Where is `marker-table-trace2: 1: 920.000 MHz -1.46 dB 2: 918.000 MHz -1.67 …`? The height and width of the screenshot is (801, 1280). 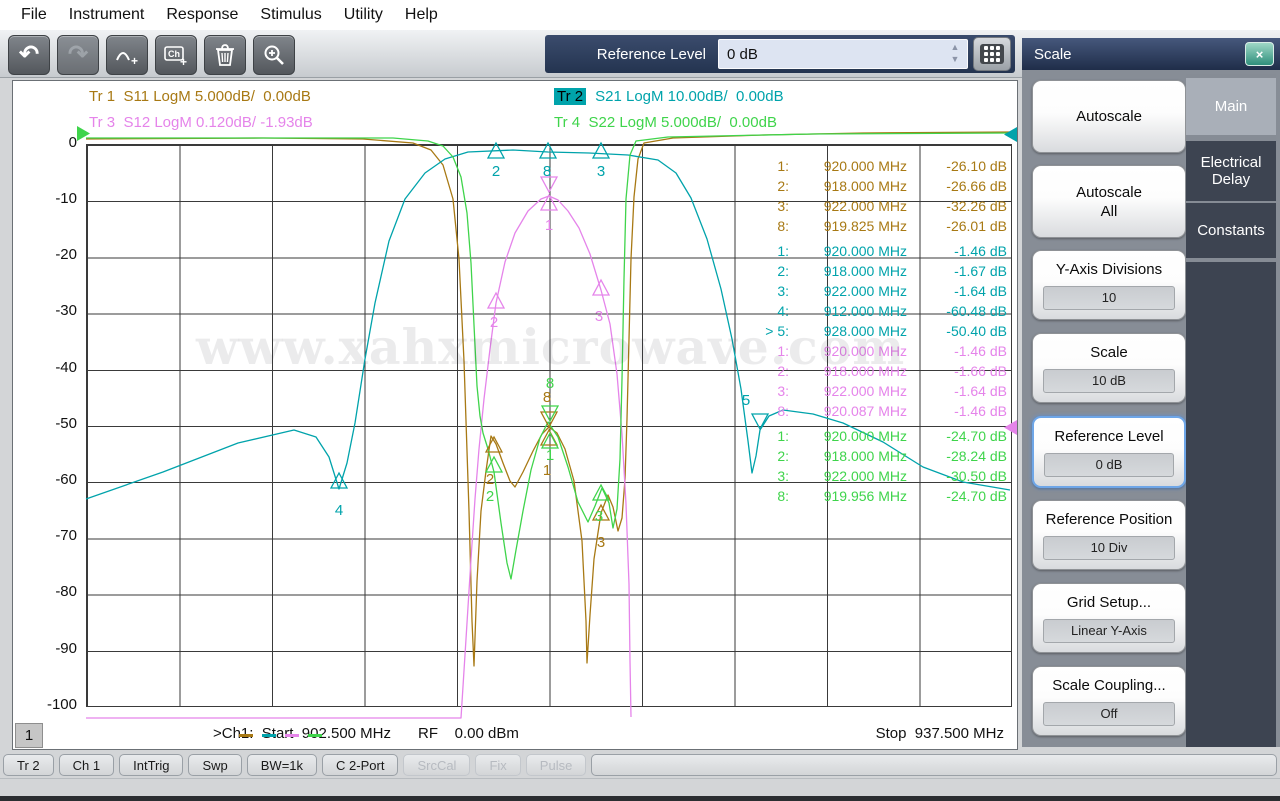 marker-table-trace2: 1: 920.000 MHz -1.46 dB 2: 918.000 MHz -1.67 … is located at coordinates (852, 293).